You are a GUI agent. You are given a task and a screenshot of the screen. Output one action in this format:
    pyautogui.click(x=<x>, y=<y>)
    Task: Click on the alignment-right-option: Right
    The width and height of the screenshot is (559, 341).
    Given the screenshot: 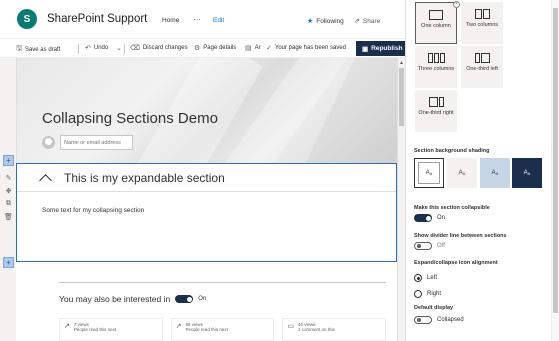 What is the action you would take?
    pyautogui.click(x=427, y=294)
    